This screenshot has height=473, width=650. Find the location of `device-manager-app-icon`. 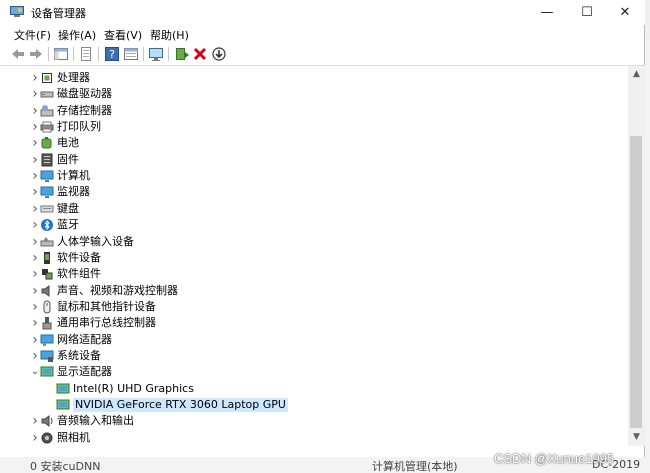

device-manager-app-icon is located at coordinates (17, 11).